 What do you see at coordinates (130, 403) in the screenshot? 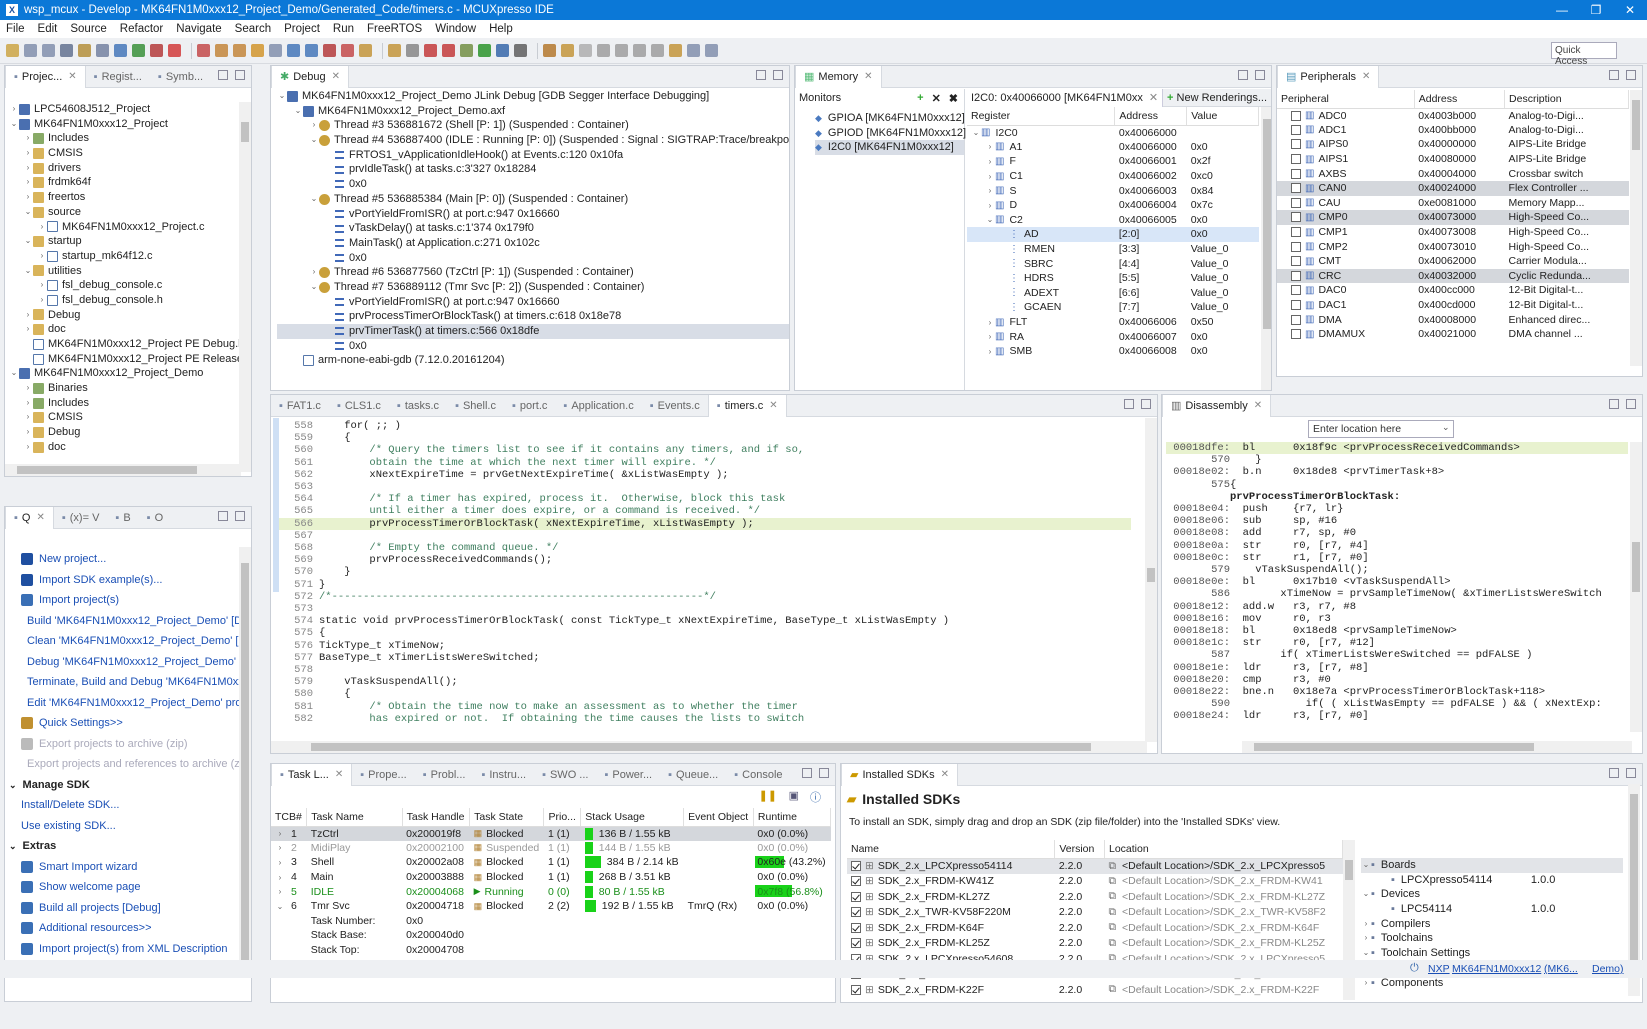
I see `tree-item: › Includes` at bounding box center [130, 403].